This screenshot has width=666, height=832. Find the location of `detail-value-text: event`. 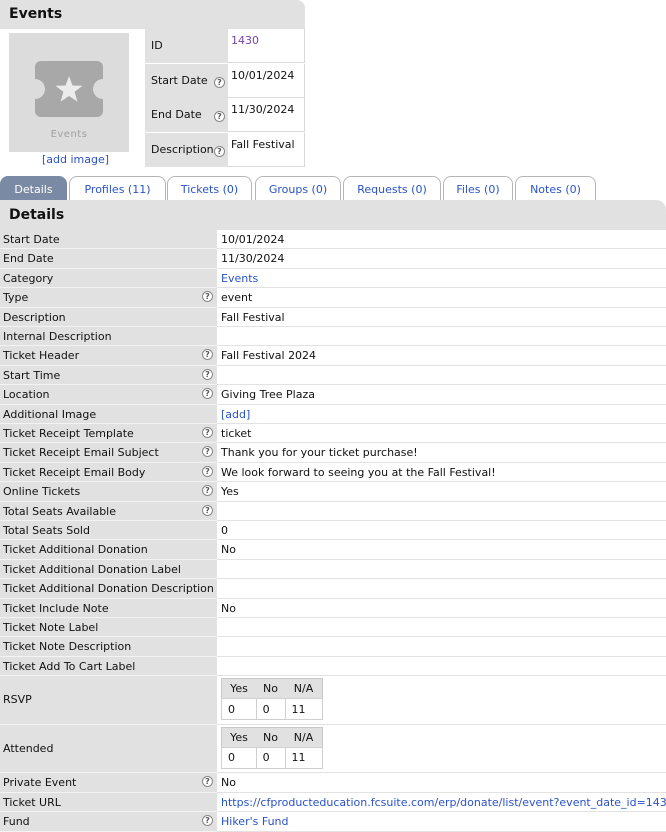

detail-value-text: event is located at coordinates (237, 298).